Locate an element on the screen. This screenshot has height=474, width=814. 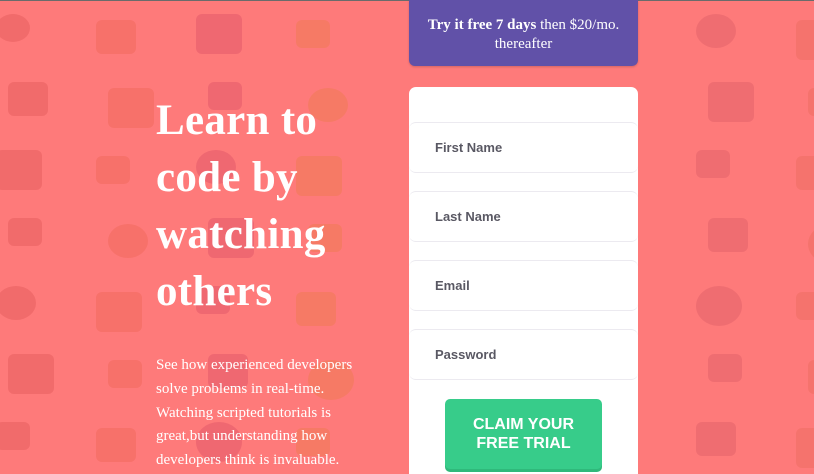
first-name-field-wrapper is located at coordinates (523, 147).